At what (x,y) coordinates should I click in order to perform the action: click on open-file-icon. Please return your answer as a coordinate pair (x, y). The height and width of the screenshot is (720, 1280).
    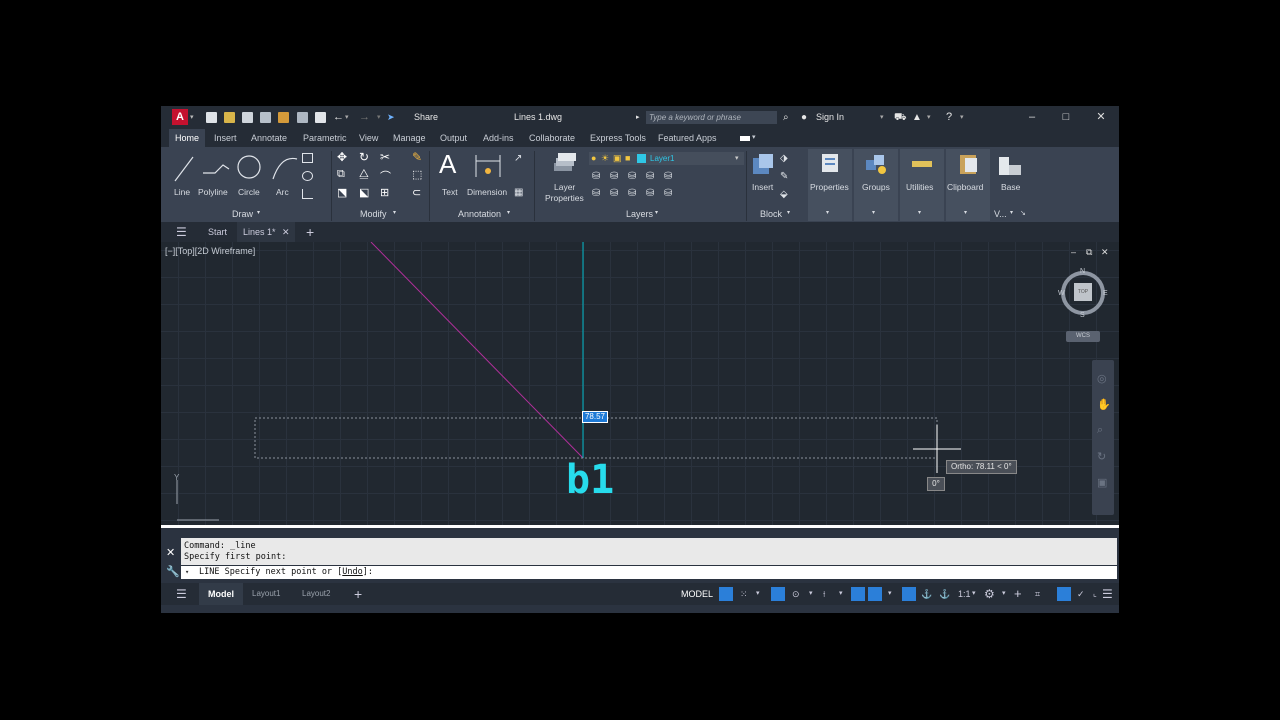
    Looking at the image, I should click on (229, 117).